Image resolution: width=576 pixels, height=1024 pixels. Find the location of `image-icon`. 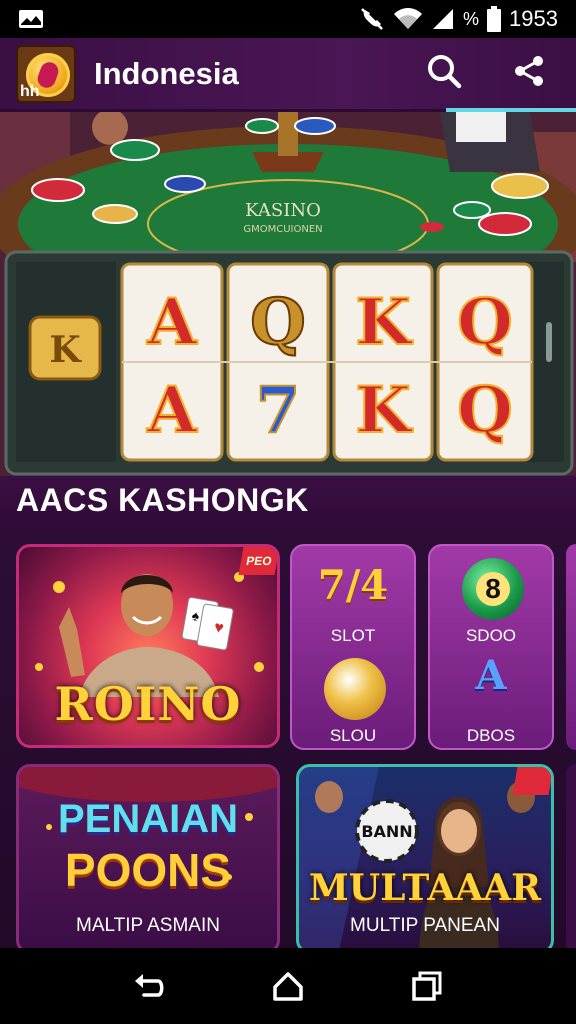

image-icon is located at coordinates (32, 19).